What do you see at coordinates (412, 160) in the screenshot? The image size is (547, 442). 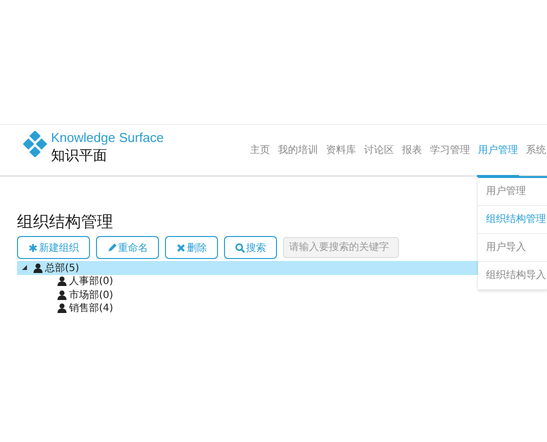 I see `nav-tab: 报表` at bounding box center [412, 160].